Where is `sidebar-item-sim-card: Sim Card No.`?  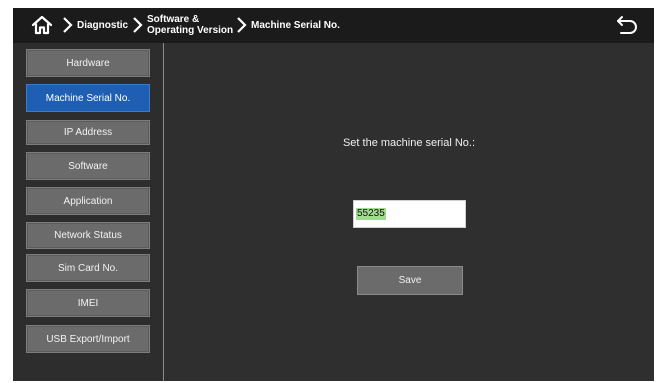 sidebar-item-sim-card: Sim Card No. is located at coordinates (88, 268).